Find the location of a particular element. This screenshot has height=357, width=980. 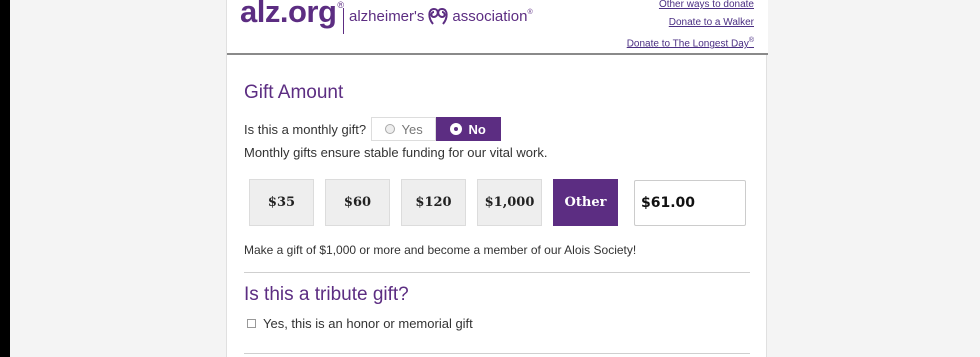

amount-35-button: $35 is located at coordinates (281, 202).